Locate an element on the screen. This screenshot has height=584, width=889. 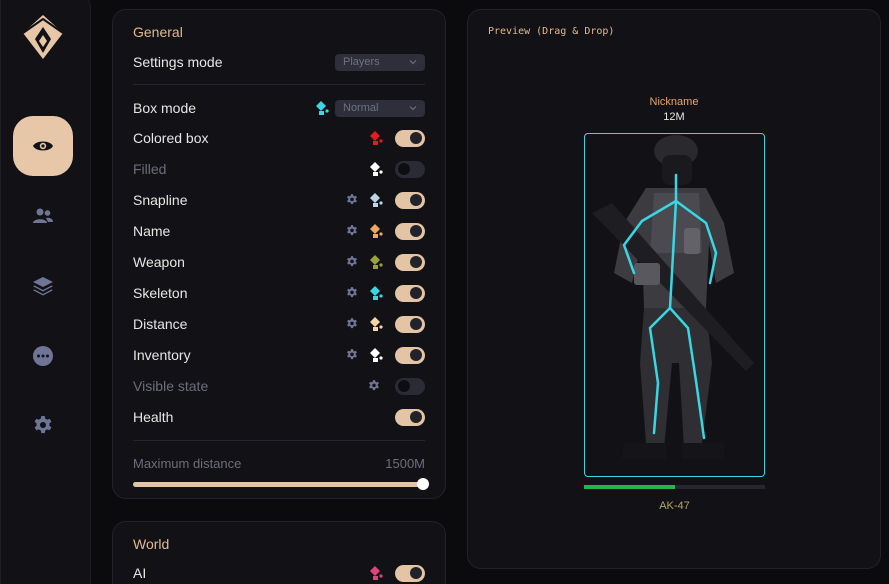
nav-settings is located at coordinates (43, 426).